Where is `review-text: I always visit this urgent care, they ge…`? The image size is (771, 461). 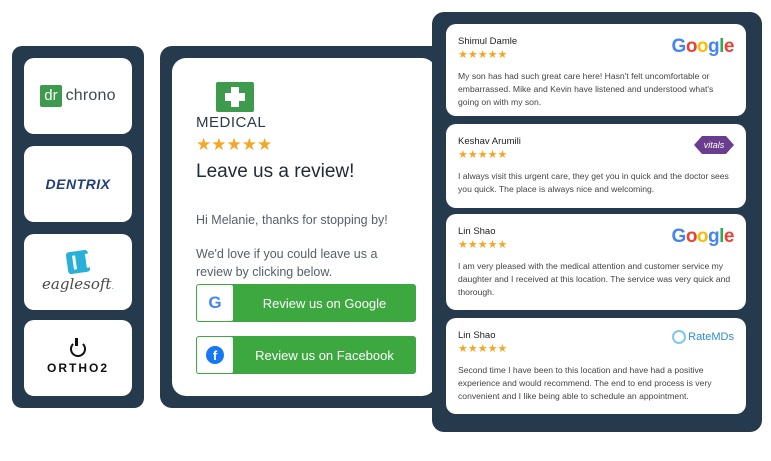
review-text: I always visit this urgent care, they ge… is located at coordinates (593, 182).